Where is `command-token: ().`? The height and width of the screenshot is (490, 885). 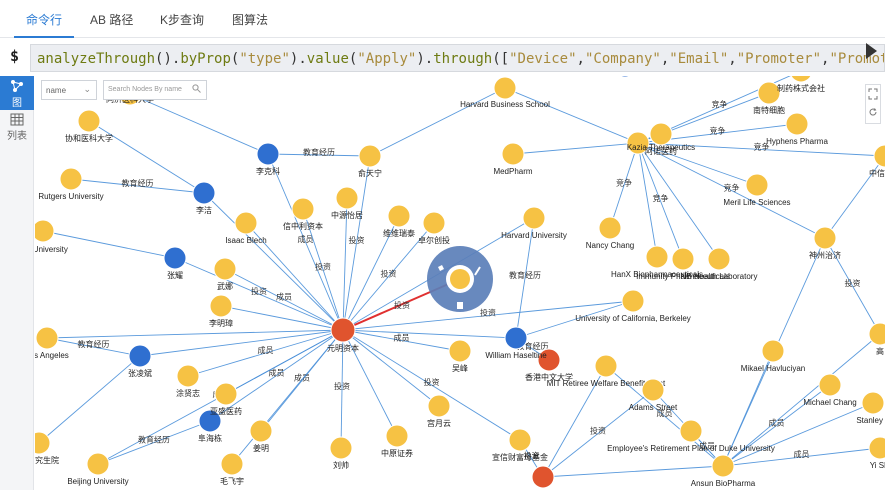 command-token: (). is located at coordinates (168, 59).